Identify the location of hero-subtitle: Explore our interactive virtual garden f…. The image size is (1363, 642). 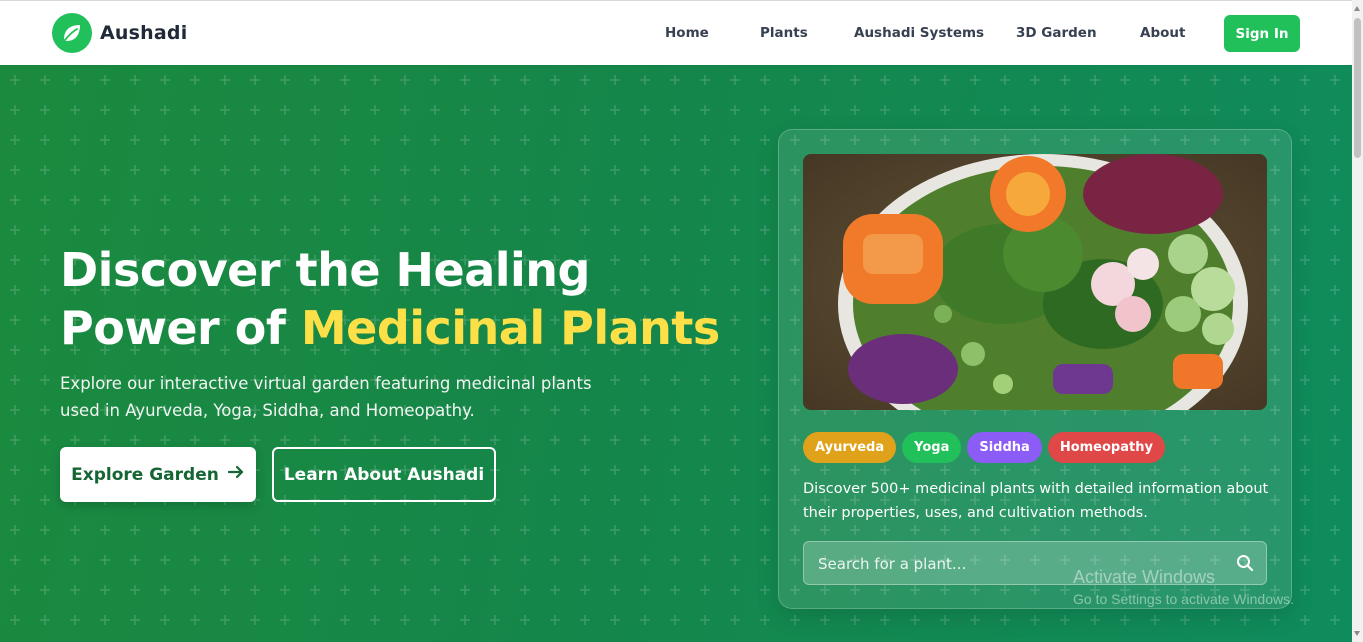
(330, 397).